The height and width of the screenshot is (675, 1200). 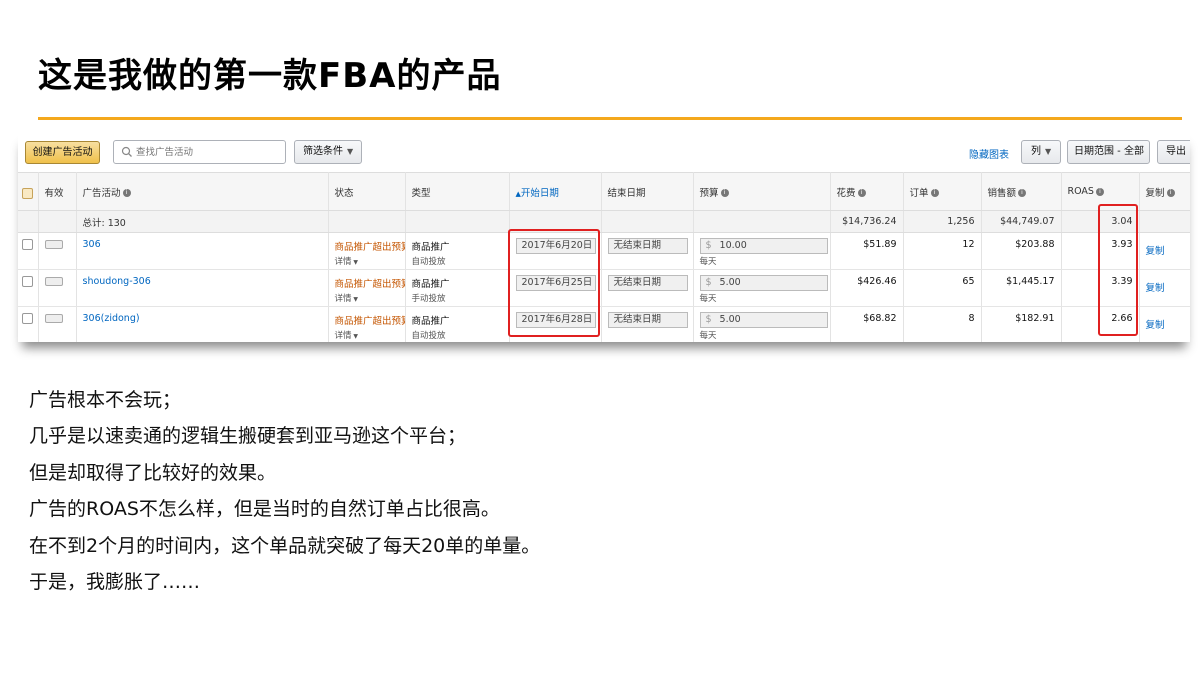 I want to click on header-budget-label: 预算, so click(x=709, y=193).